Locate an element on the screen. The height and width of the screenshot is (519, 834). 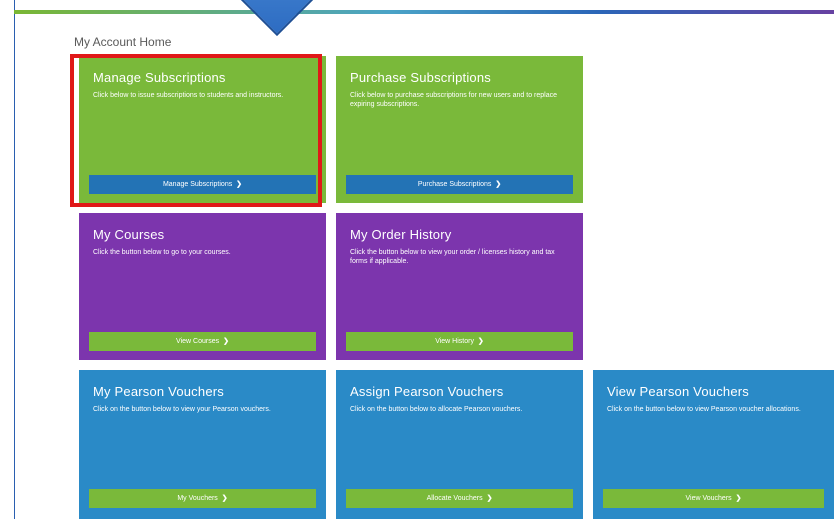
tile-title: Purchase Subscriptions is located at coordinates (420, 77).